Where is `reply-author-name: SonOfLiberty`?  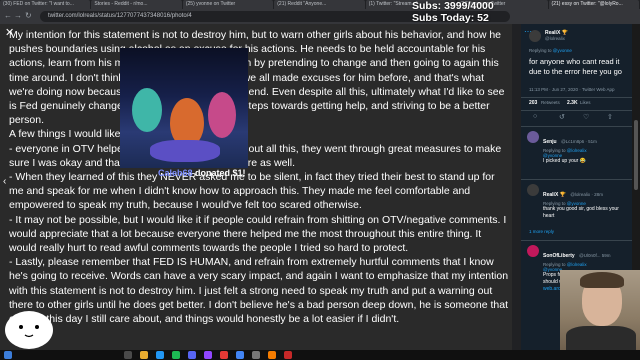
reply-author-name: SonOfLiberty is located at coordinates (559, 256).